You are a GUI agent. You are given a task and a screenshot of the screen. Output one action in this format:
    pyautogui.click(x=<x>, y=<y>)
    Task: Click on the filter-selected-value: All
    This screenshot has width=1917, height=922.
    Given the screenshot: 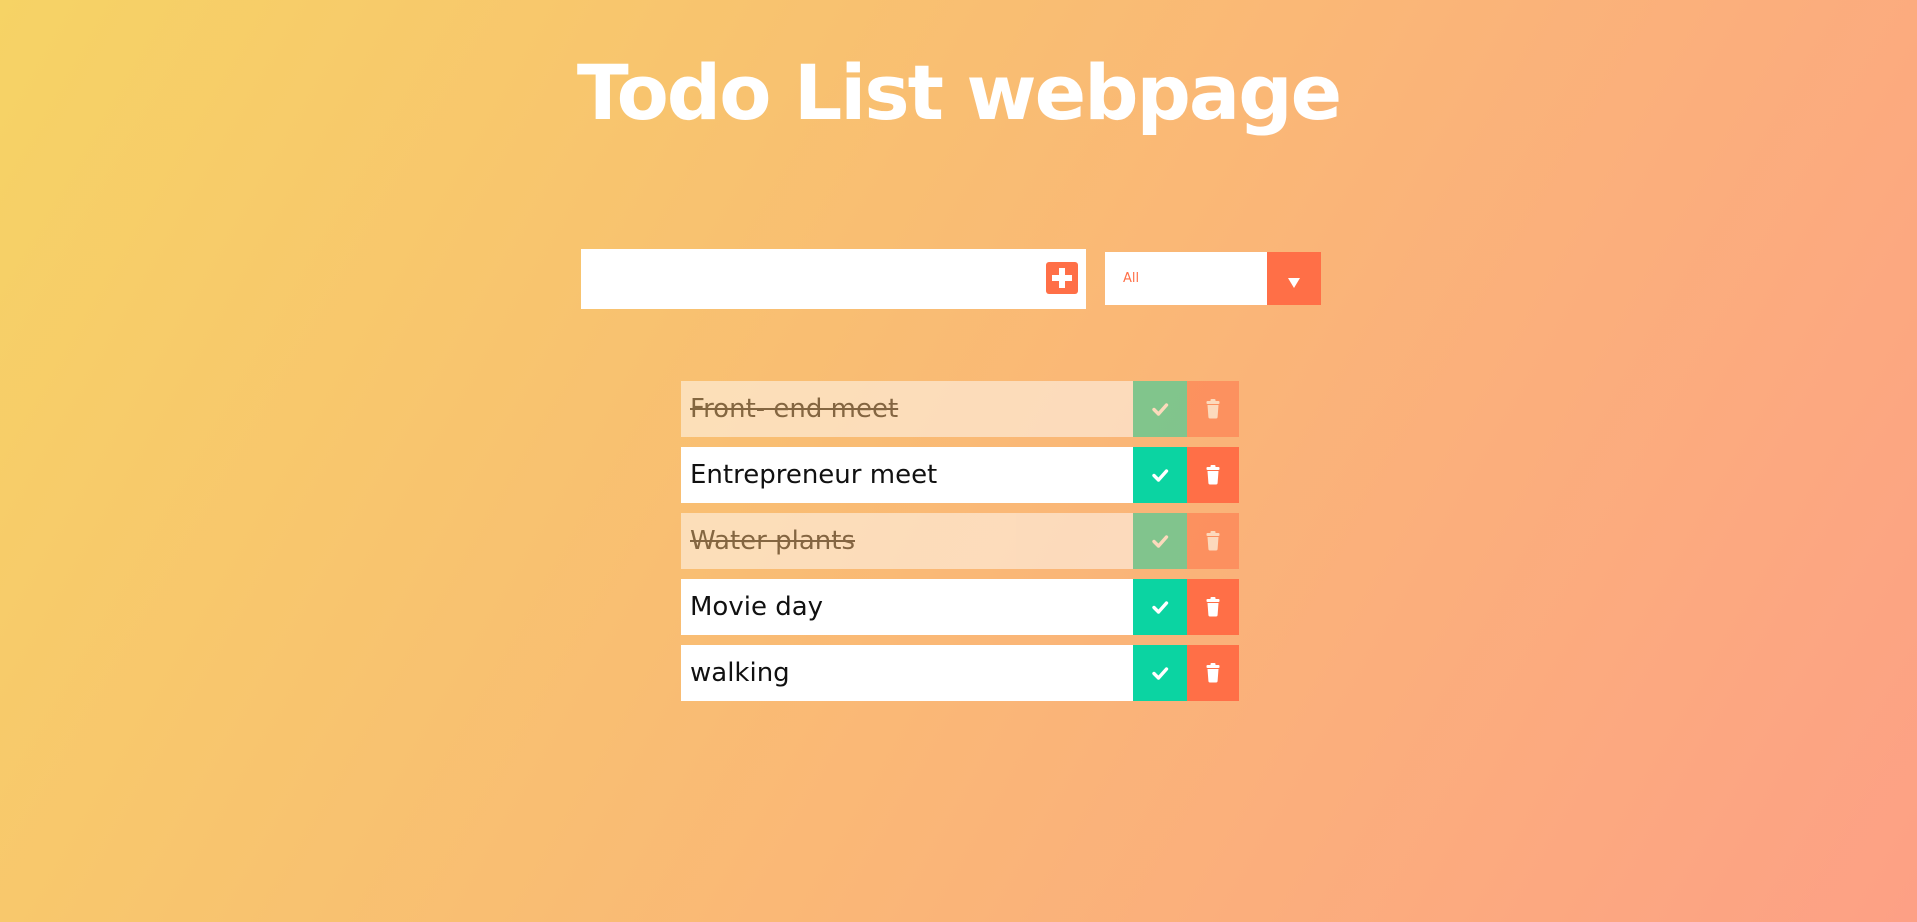 What is the action you would take?
    pyautogui.click(x=1131, y=278)
    